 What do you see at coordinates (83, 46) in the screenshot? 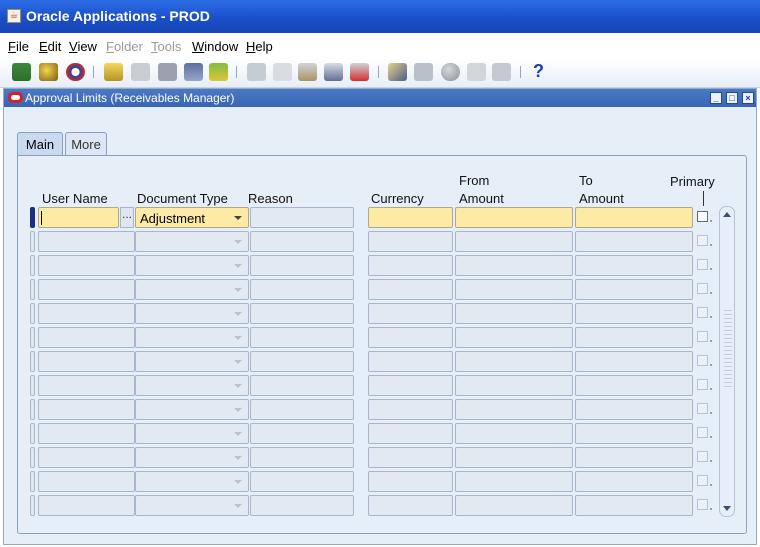
I see `menu-view: View` at bounding box center [83, 46].